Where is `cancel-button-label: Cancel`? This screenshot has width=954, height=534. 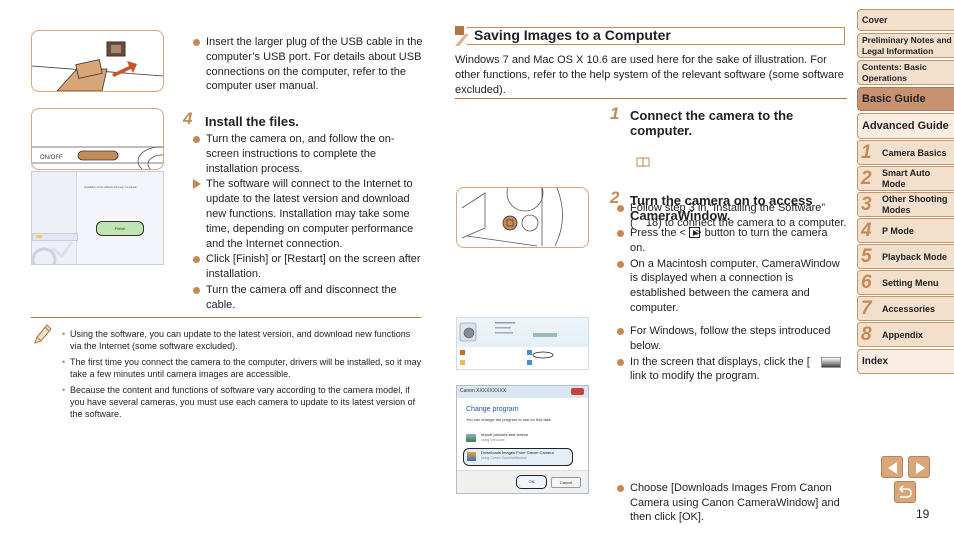
cancel-button-label: Cancel is located at coordinates (566, 482).